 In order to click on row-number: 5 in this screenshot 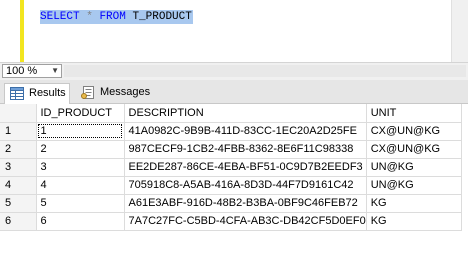, I will do `click(18, 203)`.